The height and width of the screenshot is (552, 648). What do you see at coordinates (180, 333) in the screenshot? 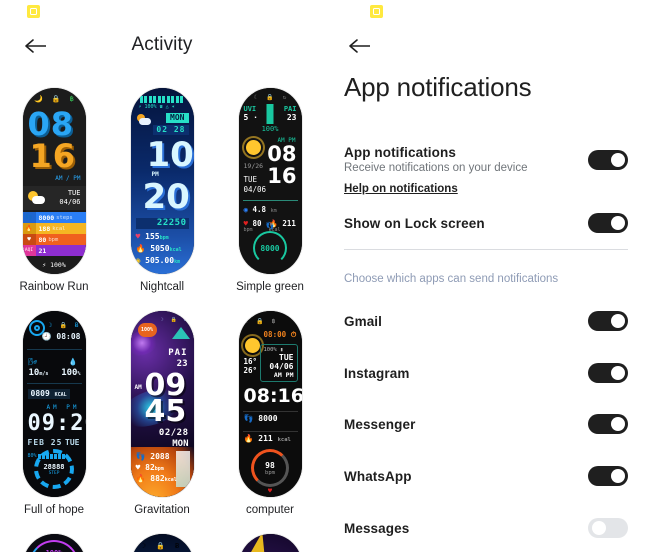
I see `comet-decor` at bounding box center [180, 333].